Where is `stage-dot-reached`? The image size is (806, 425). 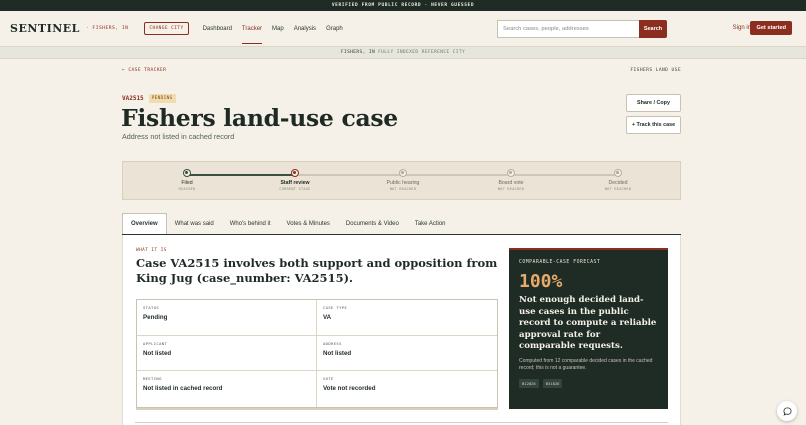 stage-dot-reached is located at coordinates (187, 173).